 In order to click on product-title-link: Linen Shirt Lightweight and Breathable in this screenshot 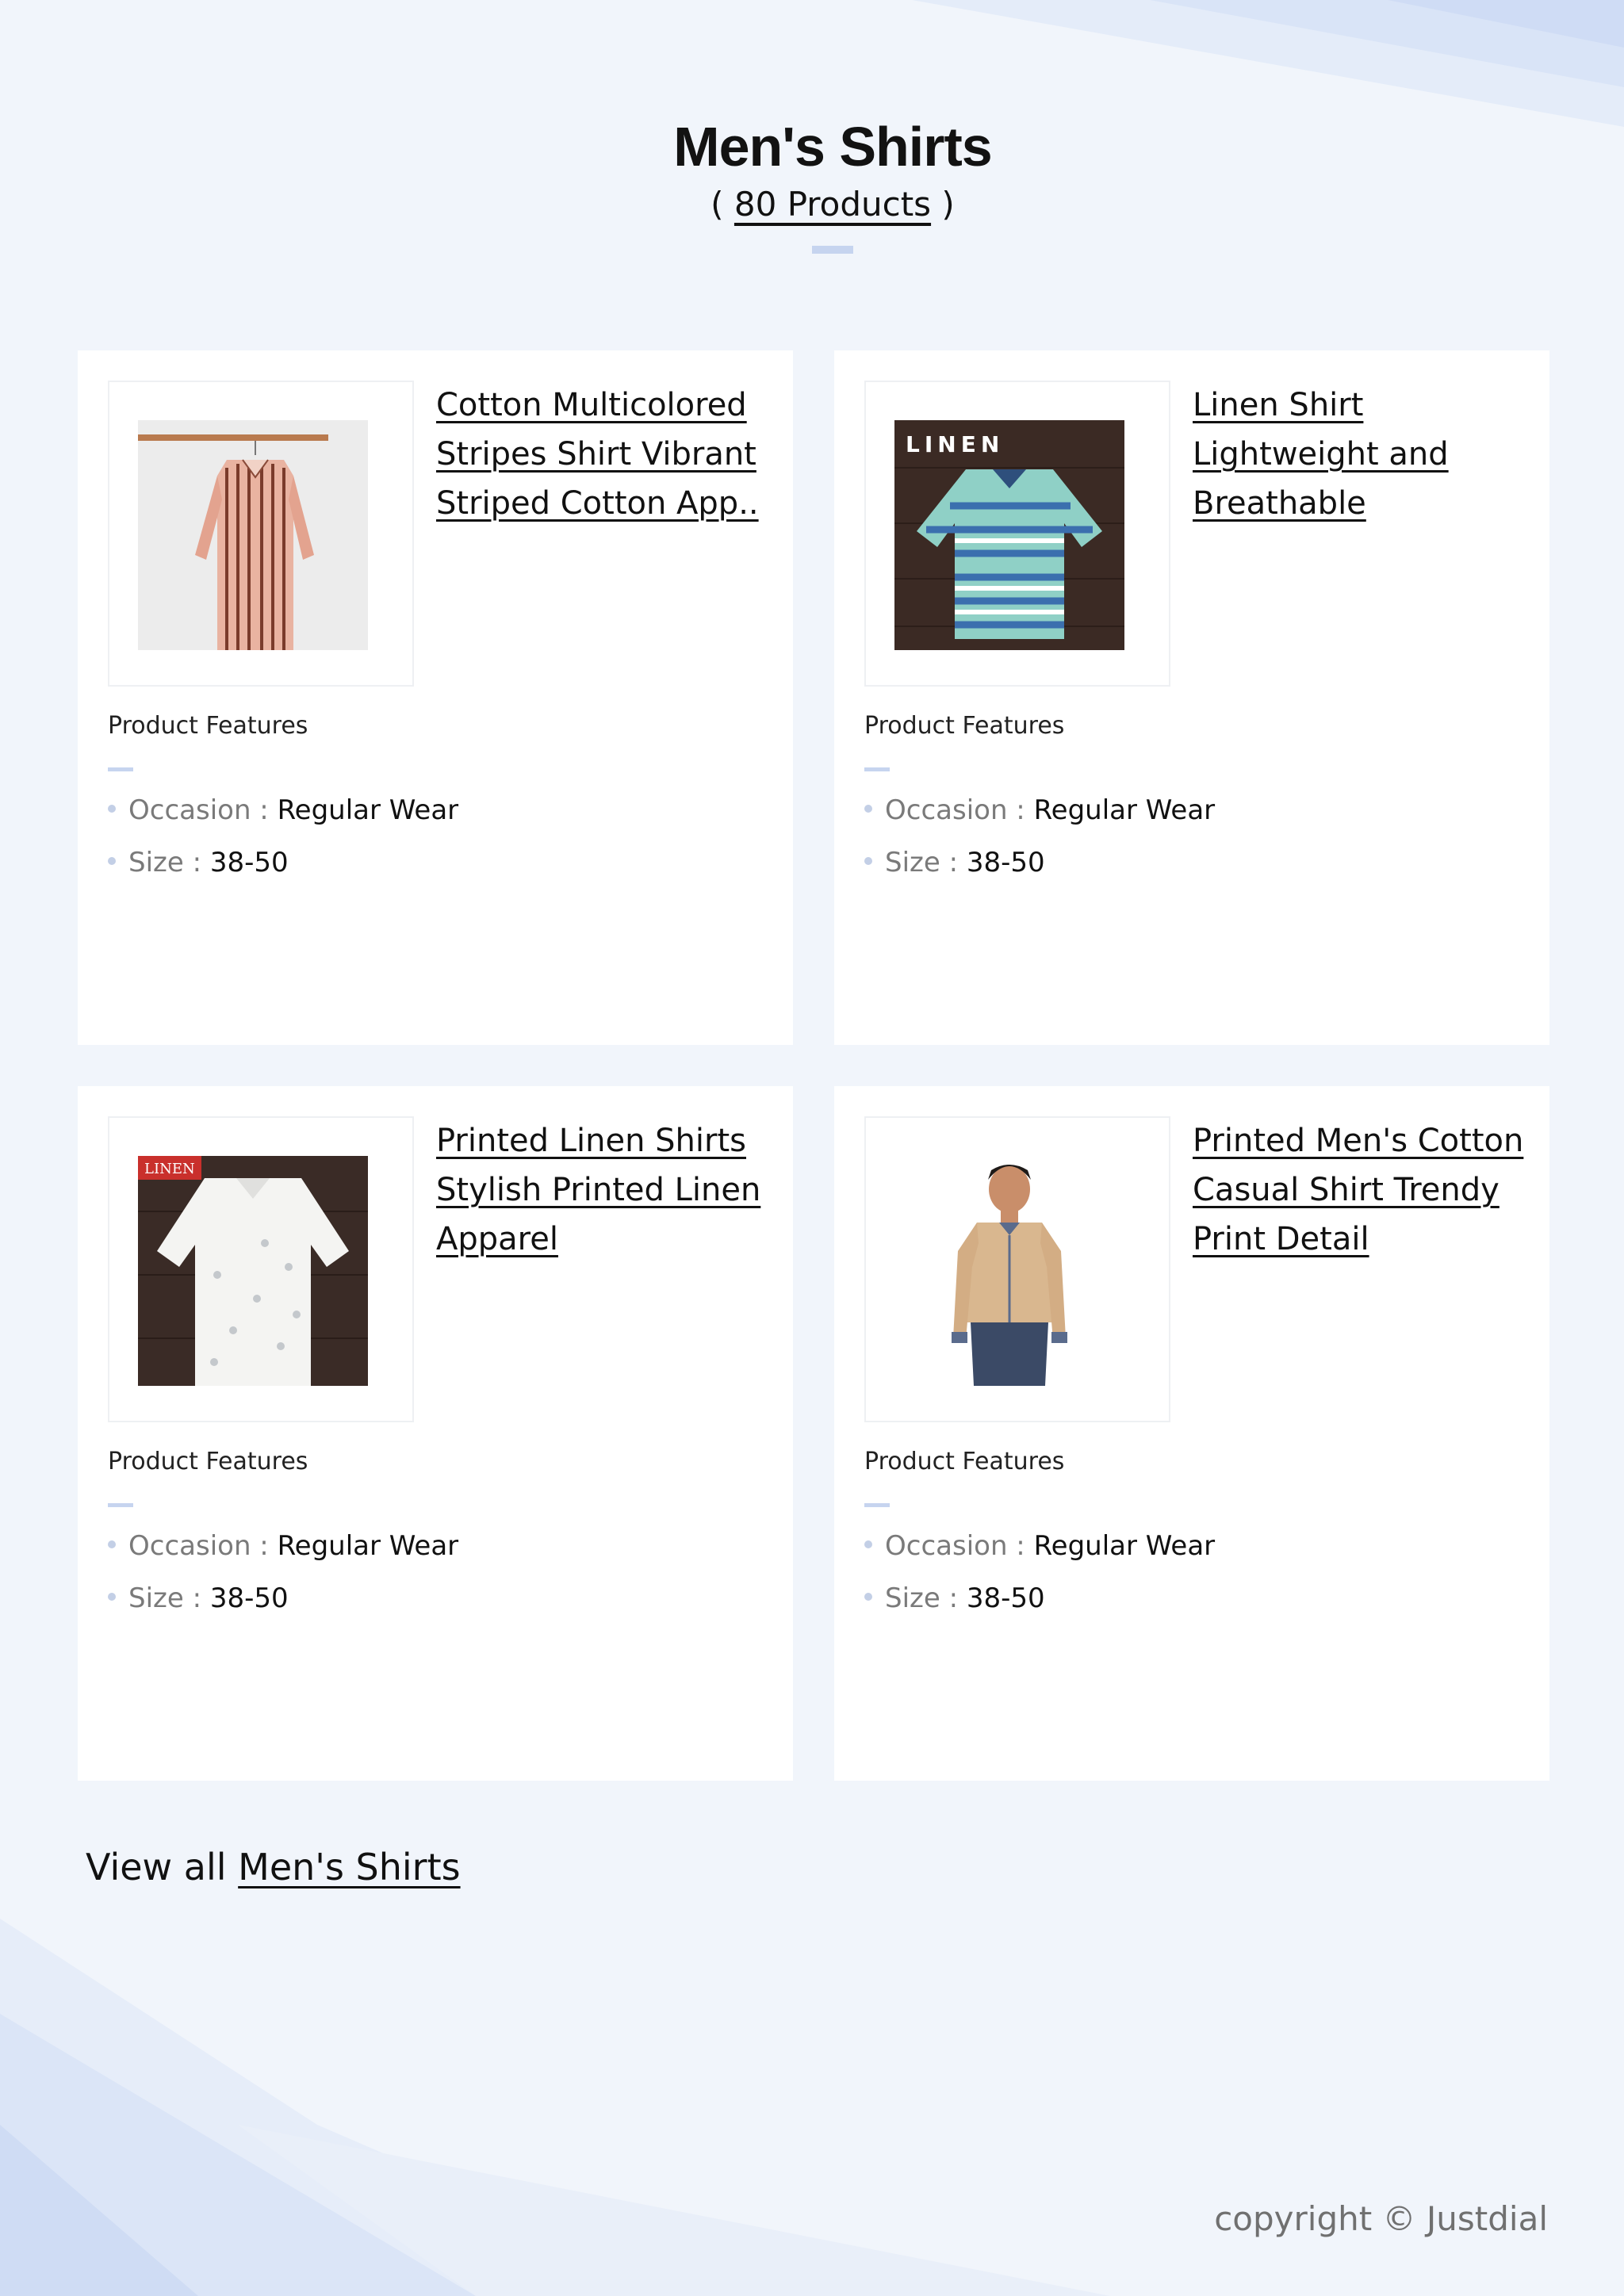, I will do `click(1321, 454)`.